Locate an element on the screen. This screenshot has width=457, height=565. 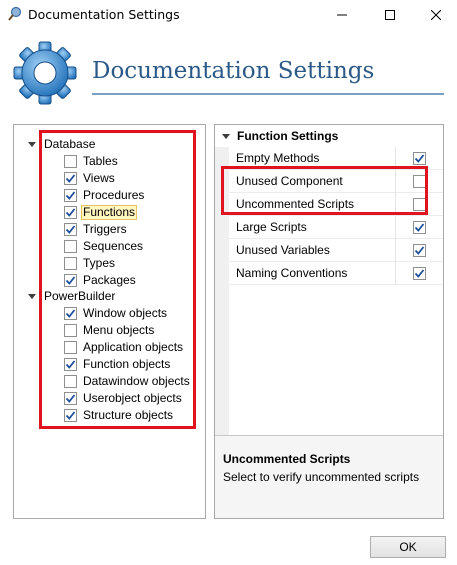
property-row: Naming Conventions is located at coordinates (329, 273).